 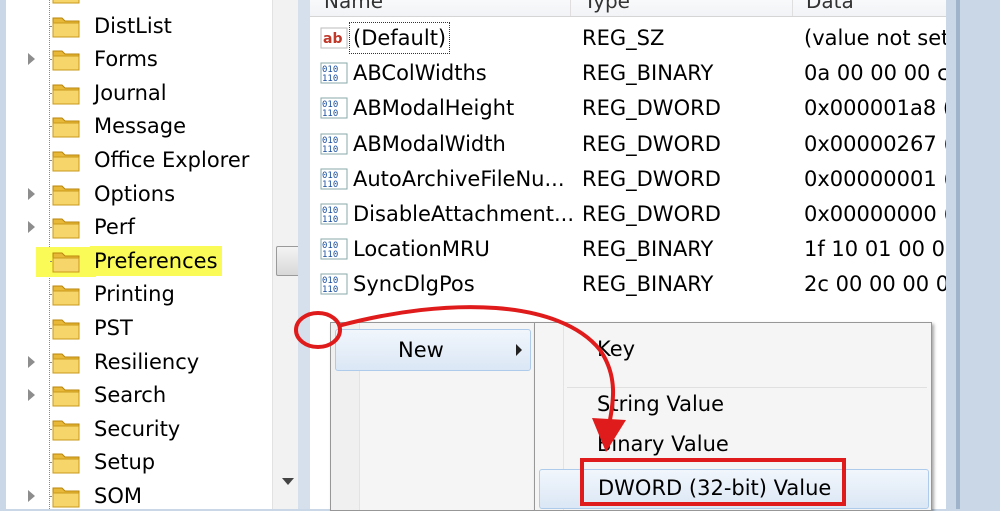 I want to click on tree-item-label: Resiliency, so click(x=147, y=361).